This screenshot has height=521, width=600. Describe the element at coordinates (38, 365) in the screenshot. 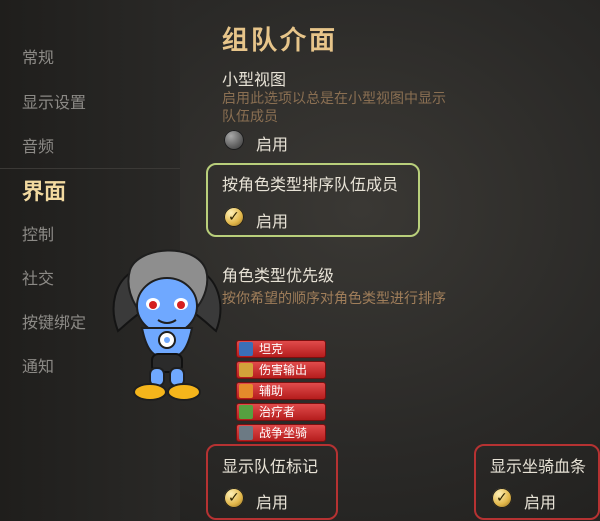

I see `sidebar-item-notifications: 通知` at that location.